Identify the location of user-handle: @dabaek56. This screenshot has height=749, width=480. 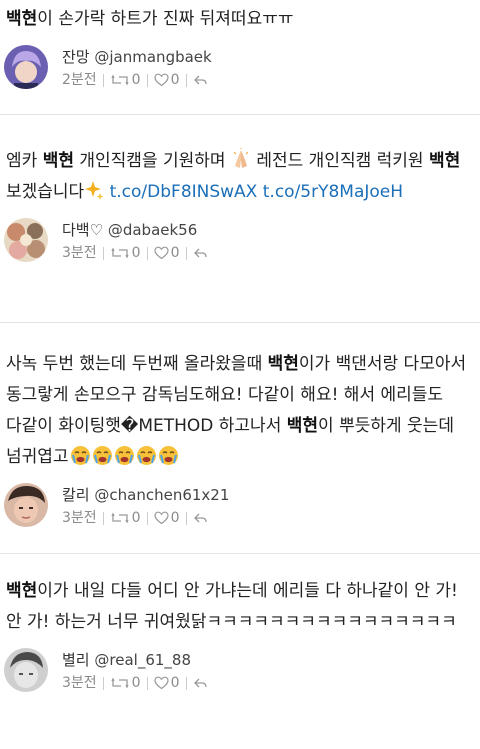
(152, 230).